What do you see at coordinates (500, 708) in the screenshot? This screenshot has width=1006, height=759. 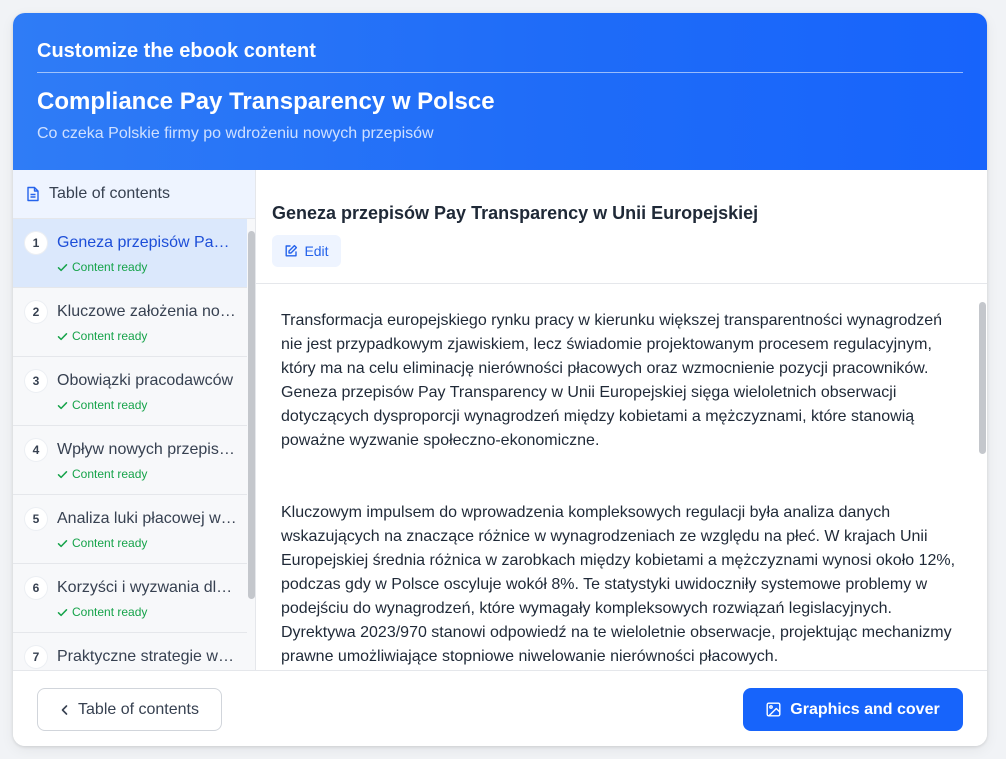 I see `footer: Table of contents Graphics and cover` at bounding box center [500, 708].